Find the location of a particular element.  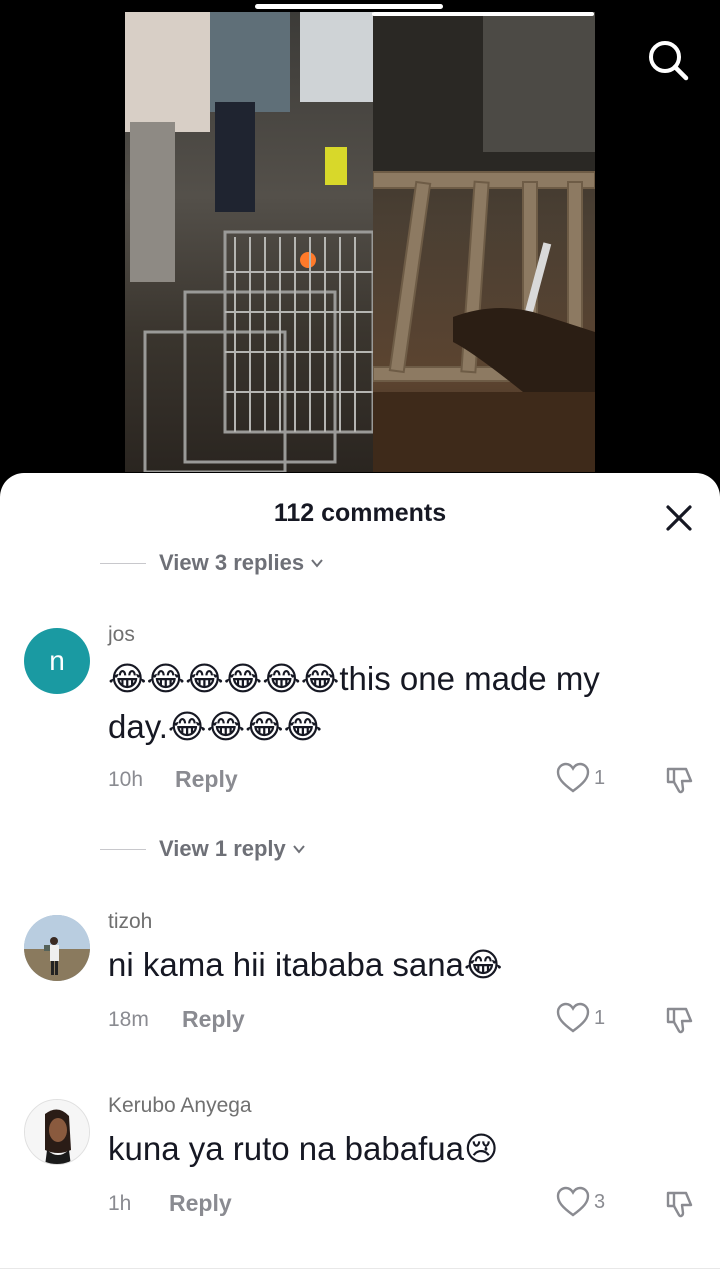

comment-username: jos is located at coordinates (121, 635).